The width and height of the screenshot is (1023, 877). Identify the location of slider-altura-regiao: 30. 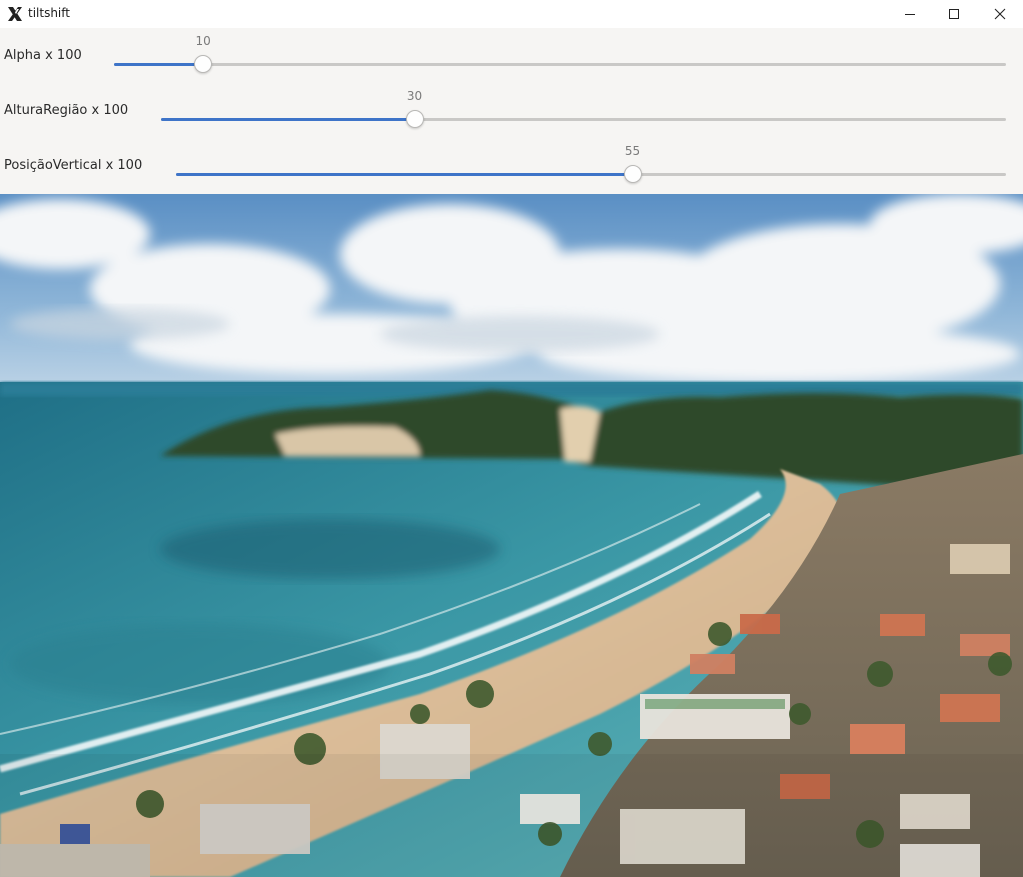
(583, 108).